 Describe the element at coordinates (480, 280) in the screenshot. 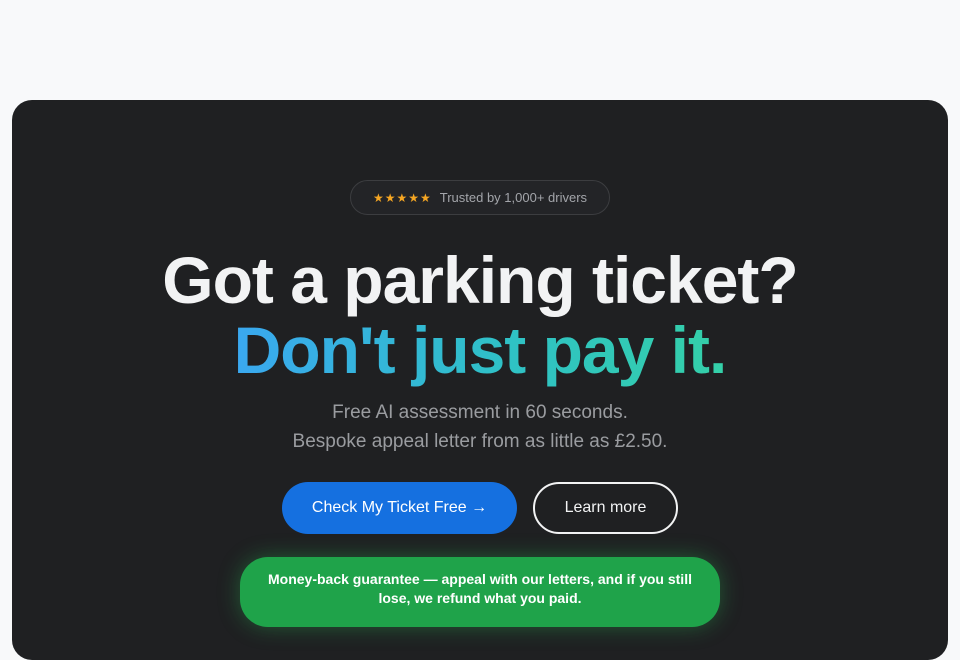

I see `headline-line-1: Got a parking ticket?` at that location.